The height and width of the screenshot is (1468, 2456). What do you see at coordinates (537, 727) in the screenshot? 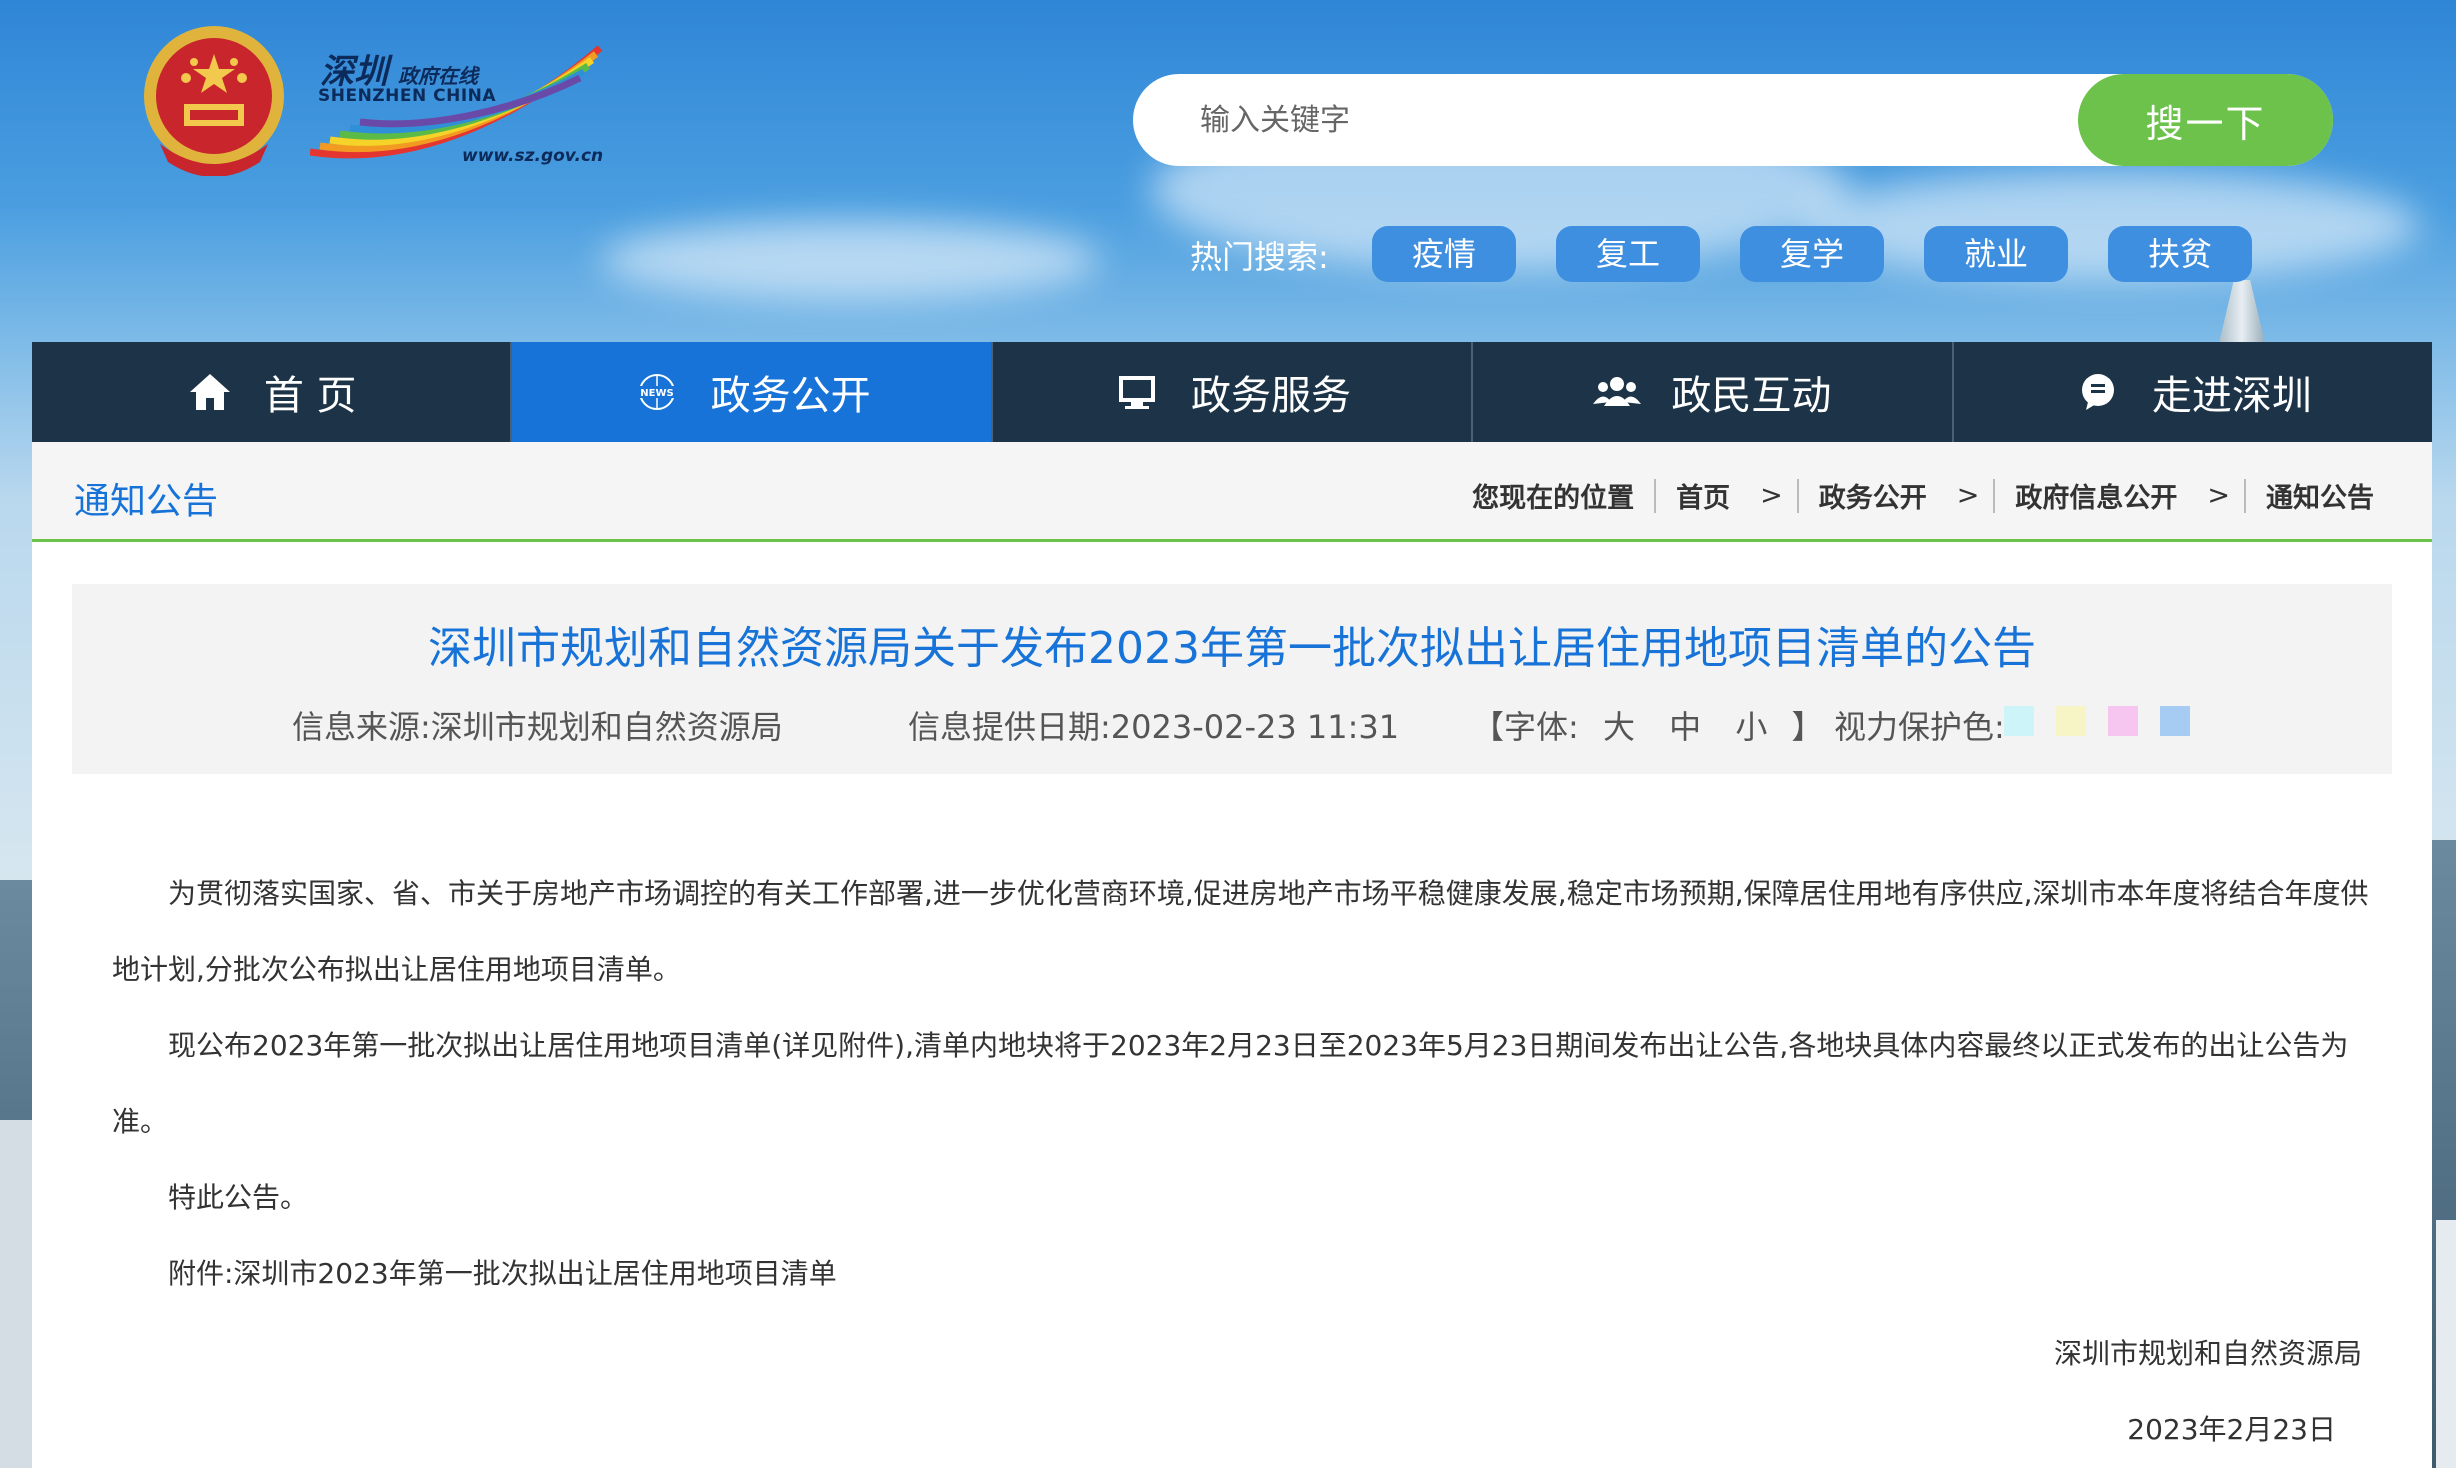
I see `article-source: 信息来源:深圳市规划和自然资源局` at bounding box center [537, 727].